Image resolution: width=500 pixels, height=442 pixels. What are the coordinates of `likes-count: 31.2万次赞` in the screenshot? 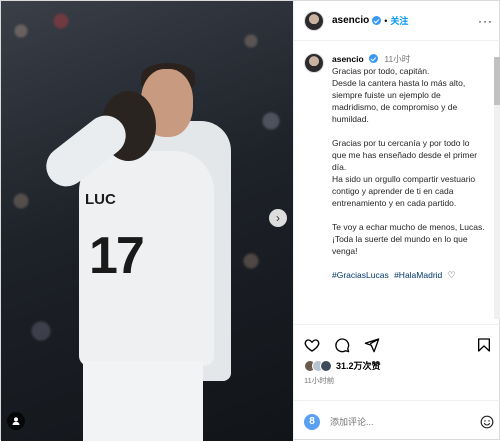 It's located at (358, 365).